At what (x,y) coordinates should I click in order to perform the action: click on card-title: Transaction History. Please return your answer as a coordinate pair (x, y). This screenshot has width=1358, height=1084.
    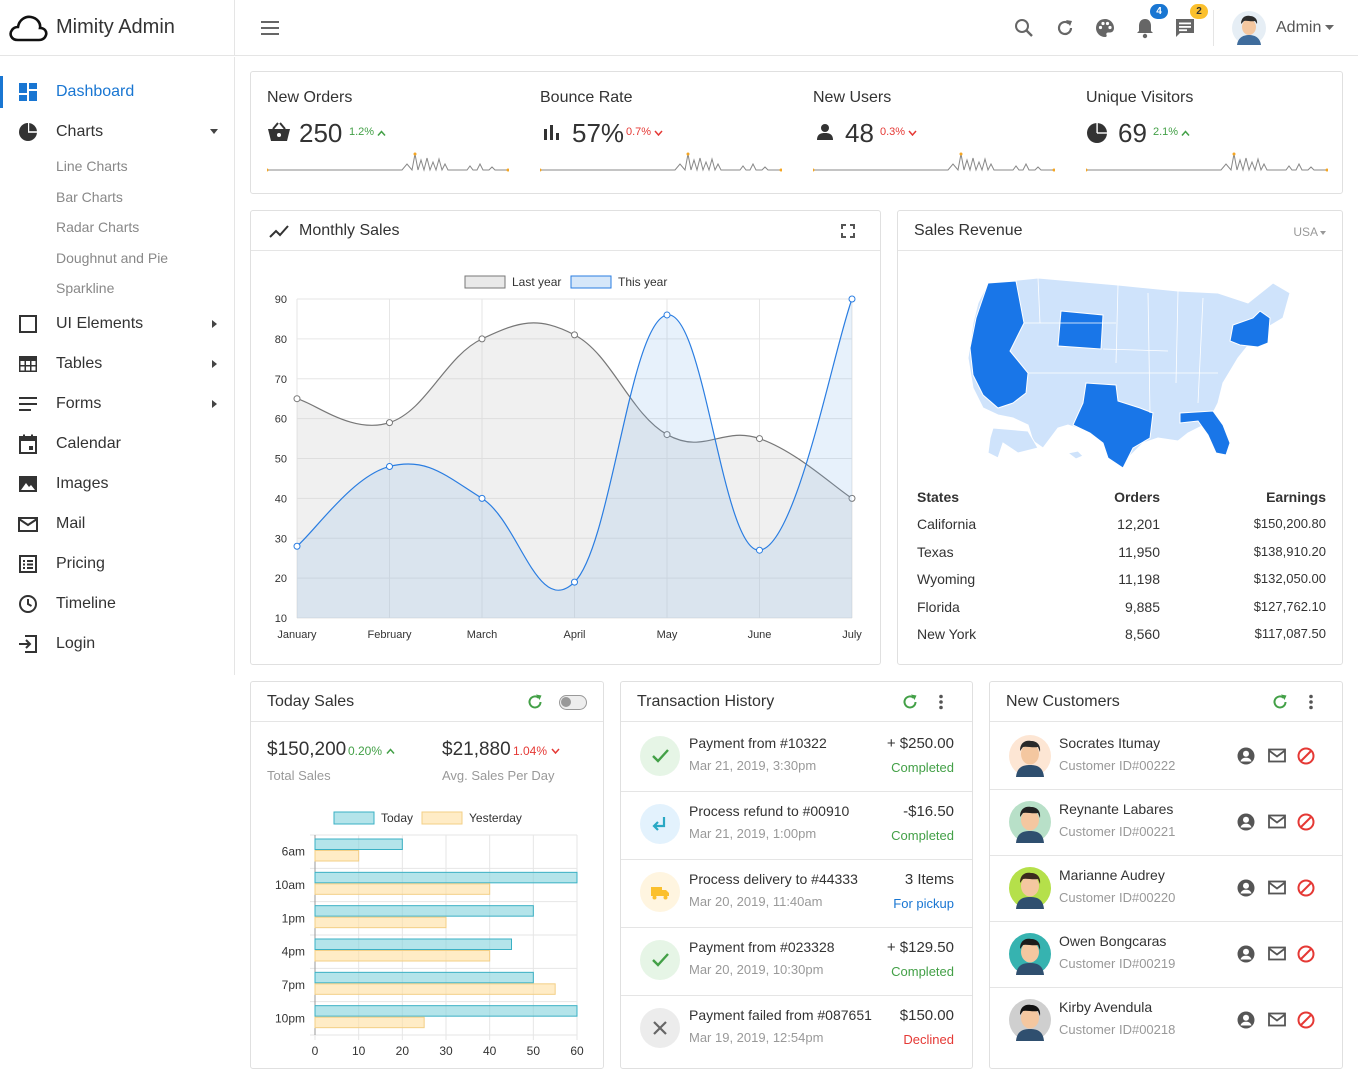
    Looking at the image, I should click on (706, 701).